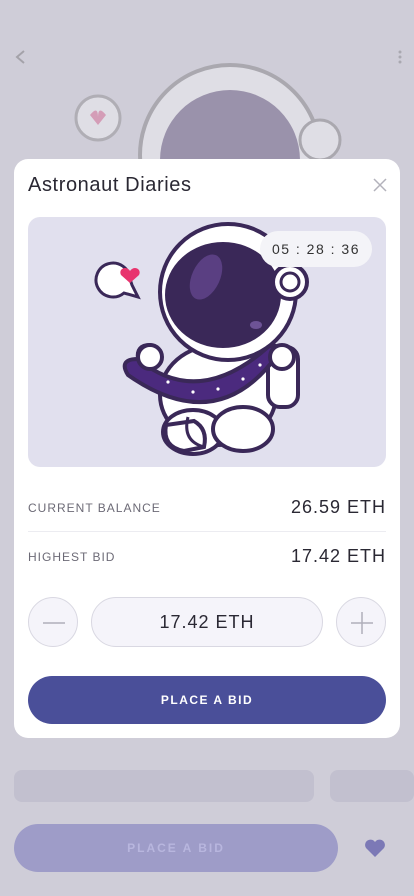 The width and height of the screenshot is (414, 896). I want to click on back-arrow-icon, so click(20, 57).